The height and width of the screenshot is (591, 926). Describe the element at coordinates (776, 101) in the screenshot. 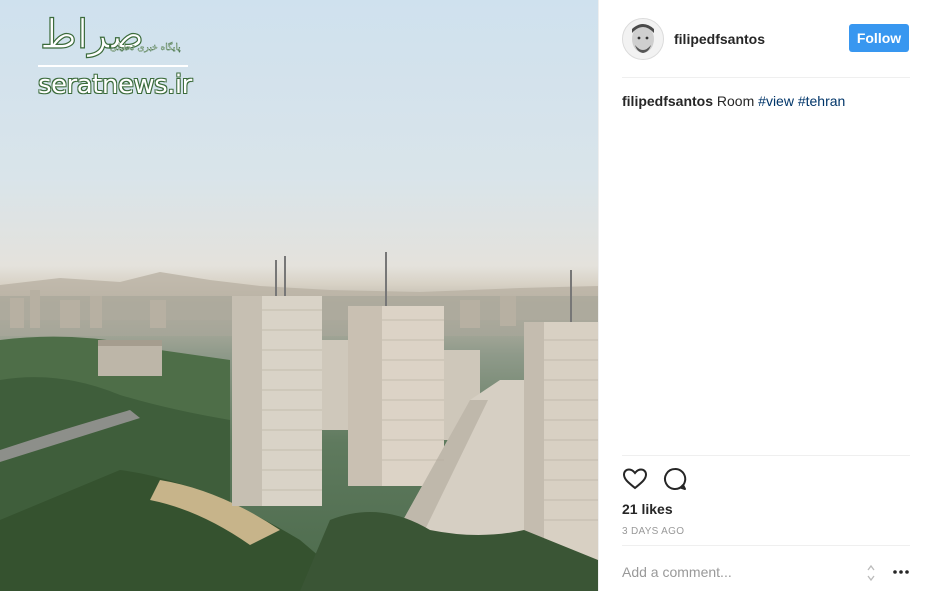

I see `hashtag-link: #view` at that location.